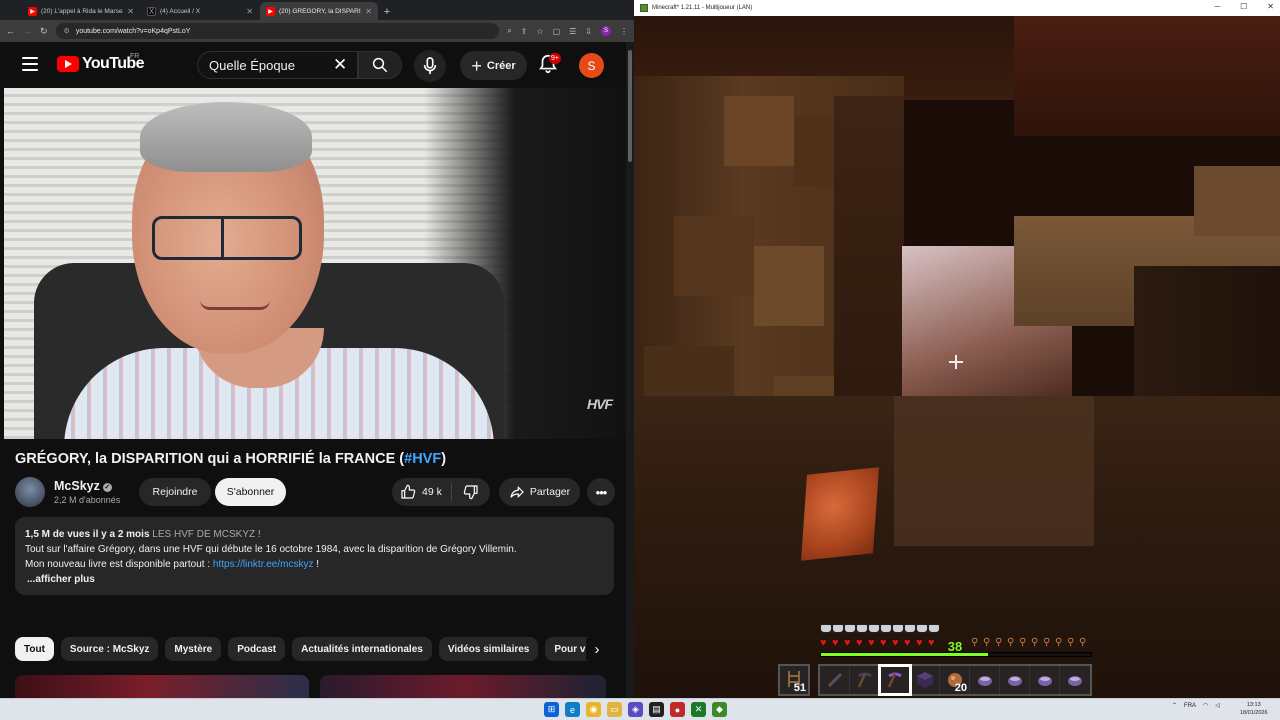  What do you see at coordinates (319, 11) in the screenshot?
I see `tab-gregory: ▶ (20) GRÉGORY, la DISPARITIO ✕` at bounding box center [319, 11].